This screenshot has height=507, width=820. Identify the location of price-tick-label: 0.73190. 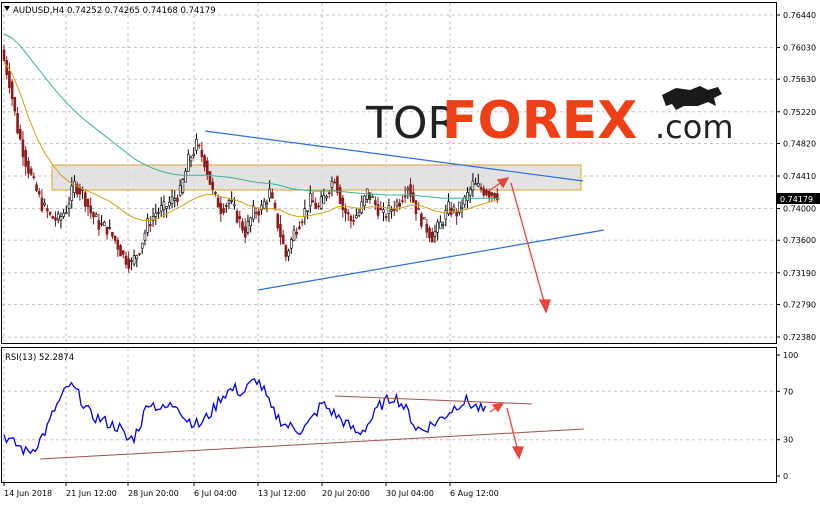
(799, 273).